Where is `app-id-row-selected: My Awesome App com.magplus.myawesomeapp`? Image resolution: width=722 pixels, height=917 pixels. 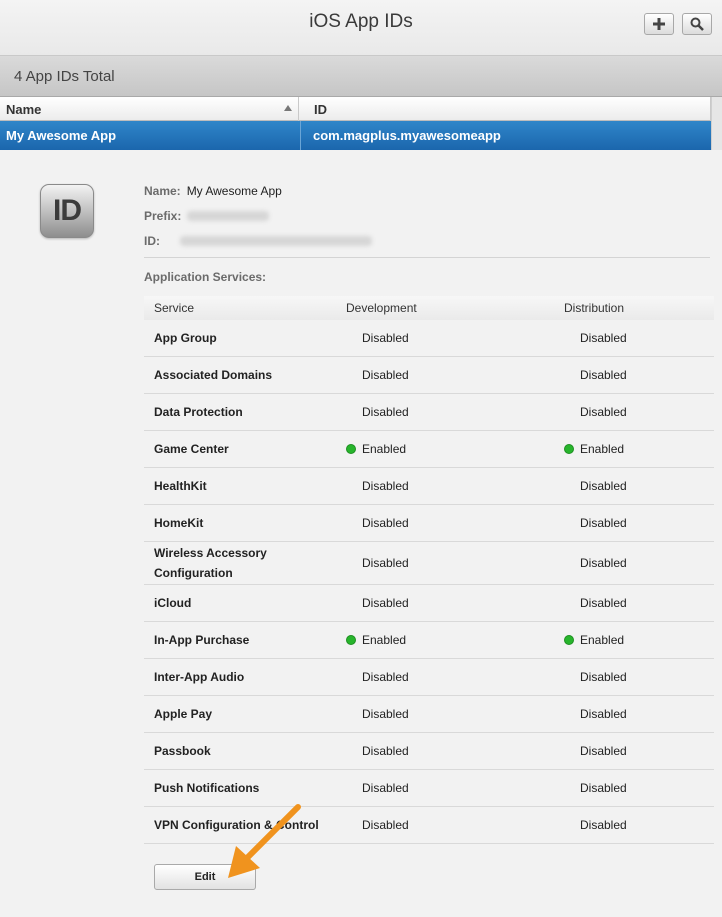 app-id-row-selected: My Awesome App com.magplus.myawesomeapp is located at coordinates (355, 135).